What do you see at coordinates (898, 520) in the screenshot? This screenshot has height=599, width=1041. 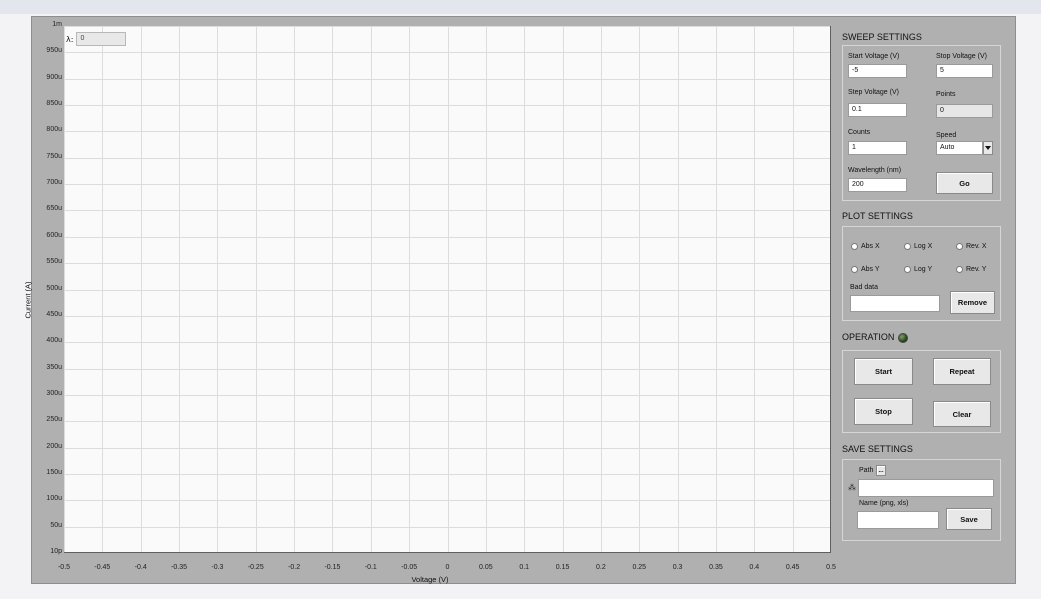 I see `name-input` at bounding box center [898, 520].